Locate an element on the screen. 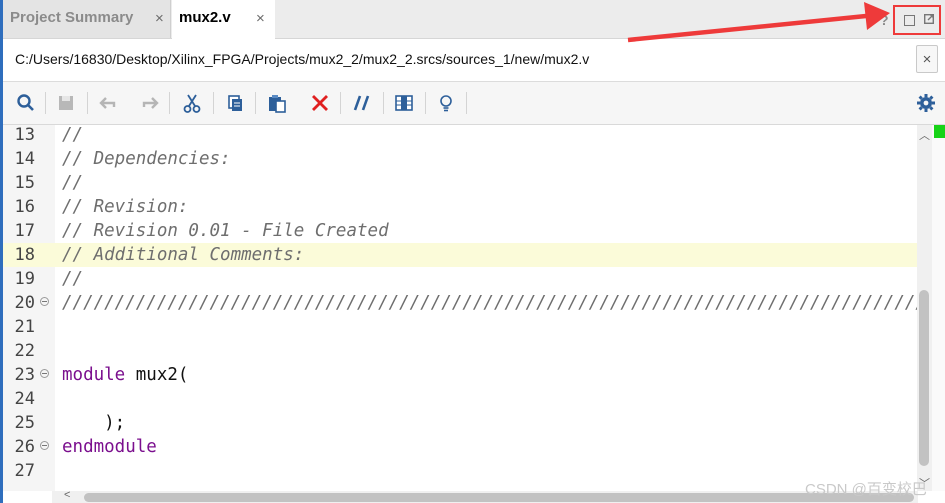 The height and width of the screenshot is (503, 945). code-token: mux2( is located at coordinates (157, 375).